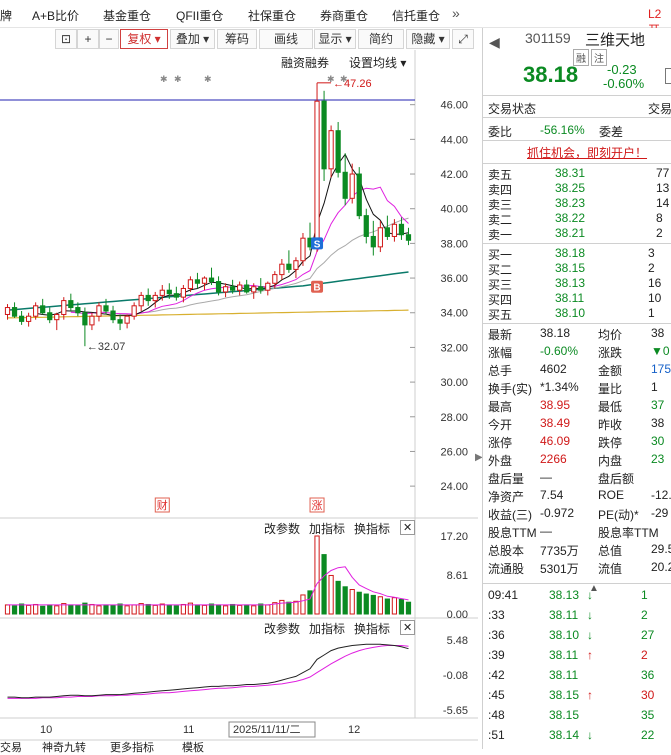 The height and width of the screenshot is (755, 671). I want to click on stat-value-2: 29.5, so click(661, 549).